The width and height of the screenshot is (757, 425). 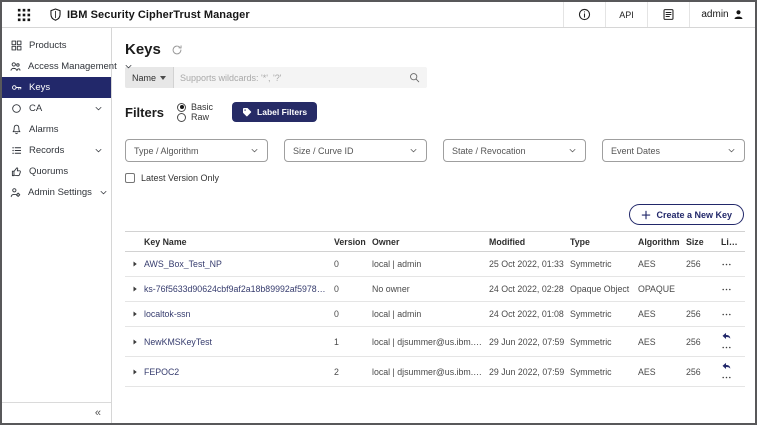 I want to click on column-header-size: Size, so click(x=695, y=241).